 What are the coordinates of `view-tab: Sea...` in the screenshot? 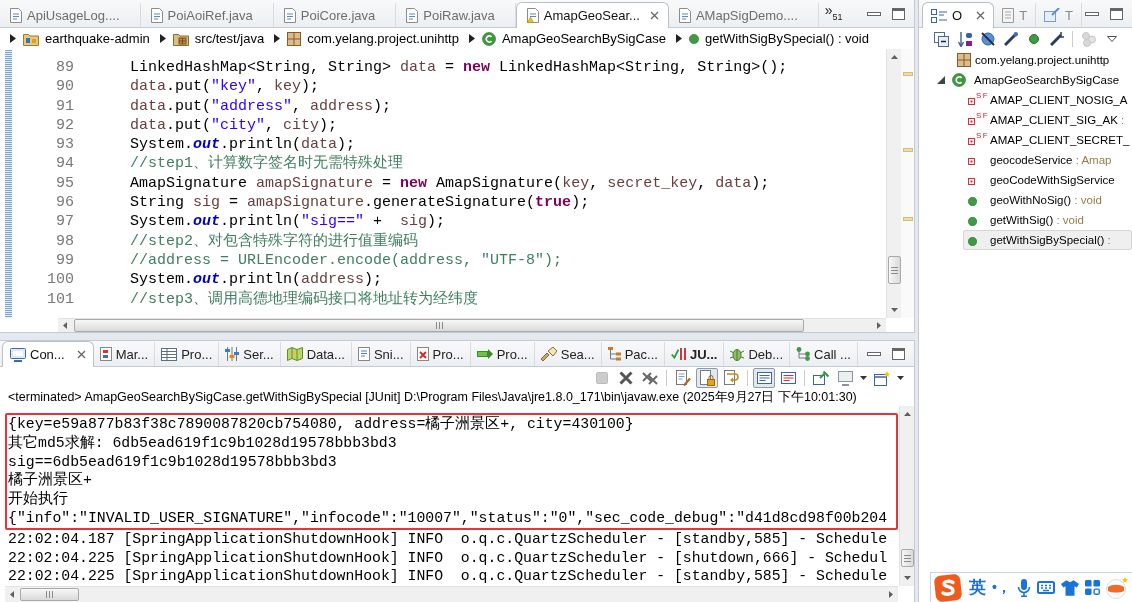 It's located at (568, 354).